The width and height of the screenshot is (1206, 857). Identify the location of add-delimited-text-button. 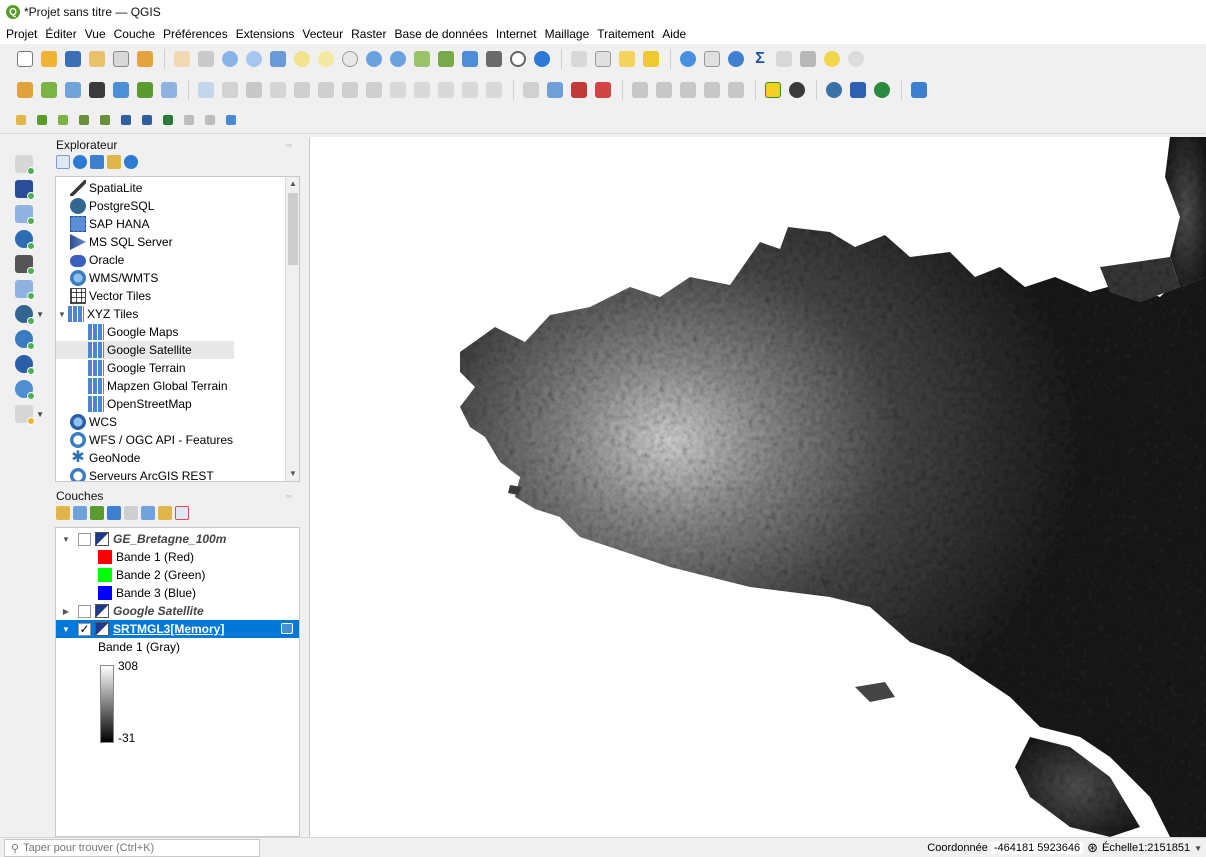
(24, 239).